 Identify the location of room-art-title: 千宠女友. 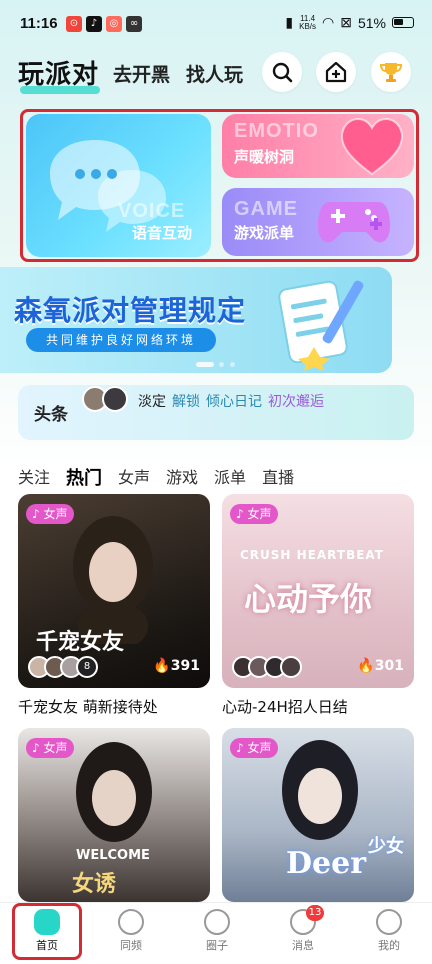
(80, 642).